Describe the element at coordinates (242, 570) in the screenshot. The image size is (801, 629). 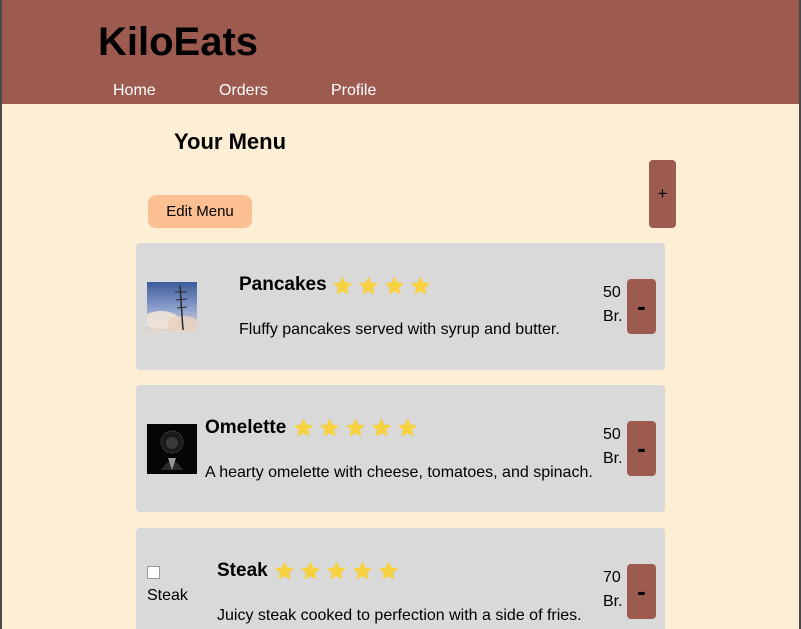
I see `item-name: Steak` at that location.